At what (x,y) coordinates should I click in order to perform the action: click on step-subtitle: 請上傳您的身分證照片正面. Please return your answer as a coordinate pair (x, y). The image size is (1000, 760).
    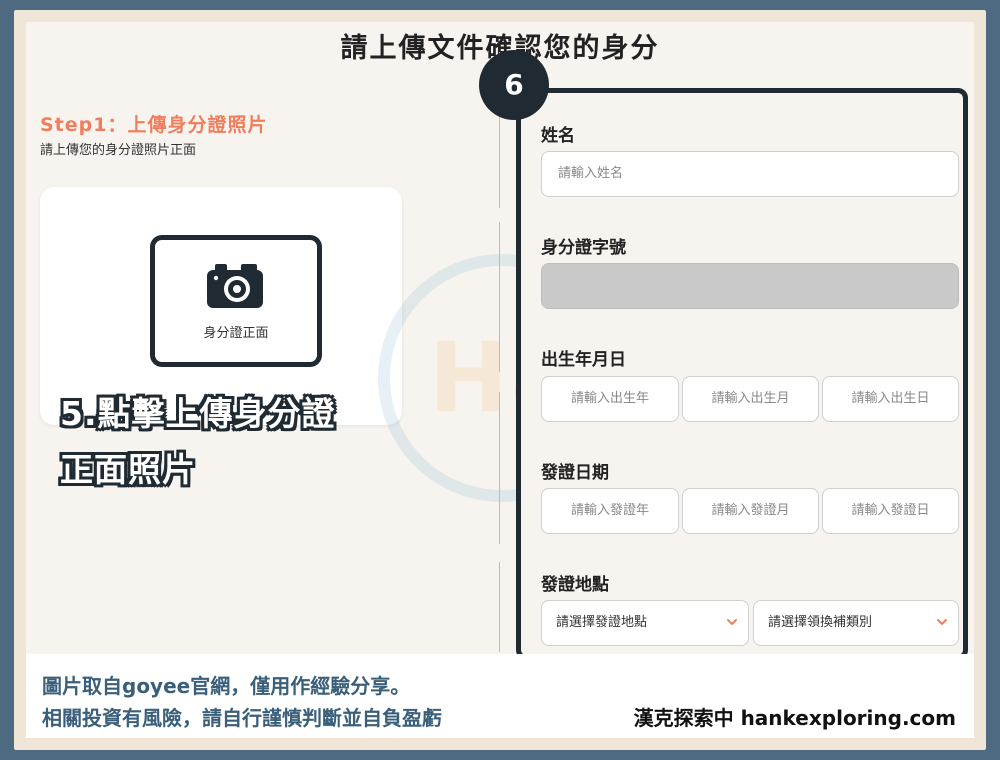
    Looking at the image, I should click on (118, 150).